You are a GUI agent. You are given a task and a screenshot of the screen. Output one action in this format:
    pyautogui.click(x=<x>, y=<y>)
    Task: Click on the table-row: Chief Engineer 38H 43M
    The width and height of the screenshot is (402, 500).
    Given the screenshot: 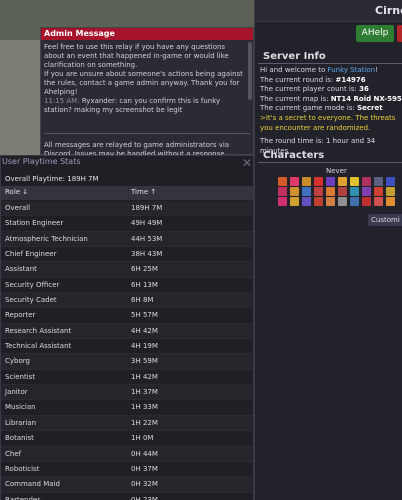 What is the action you would take?
    pyautogui.click(x=127, y=255)
    